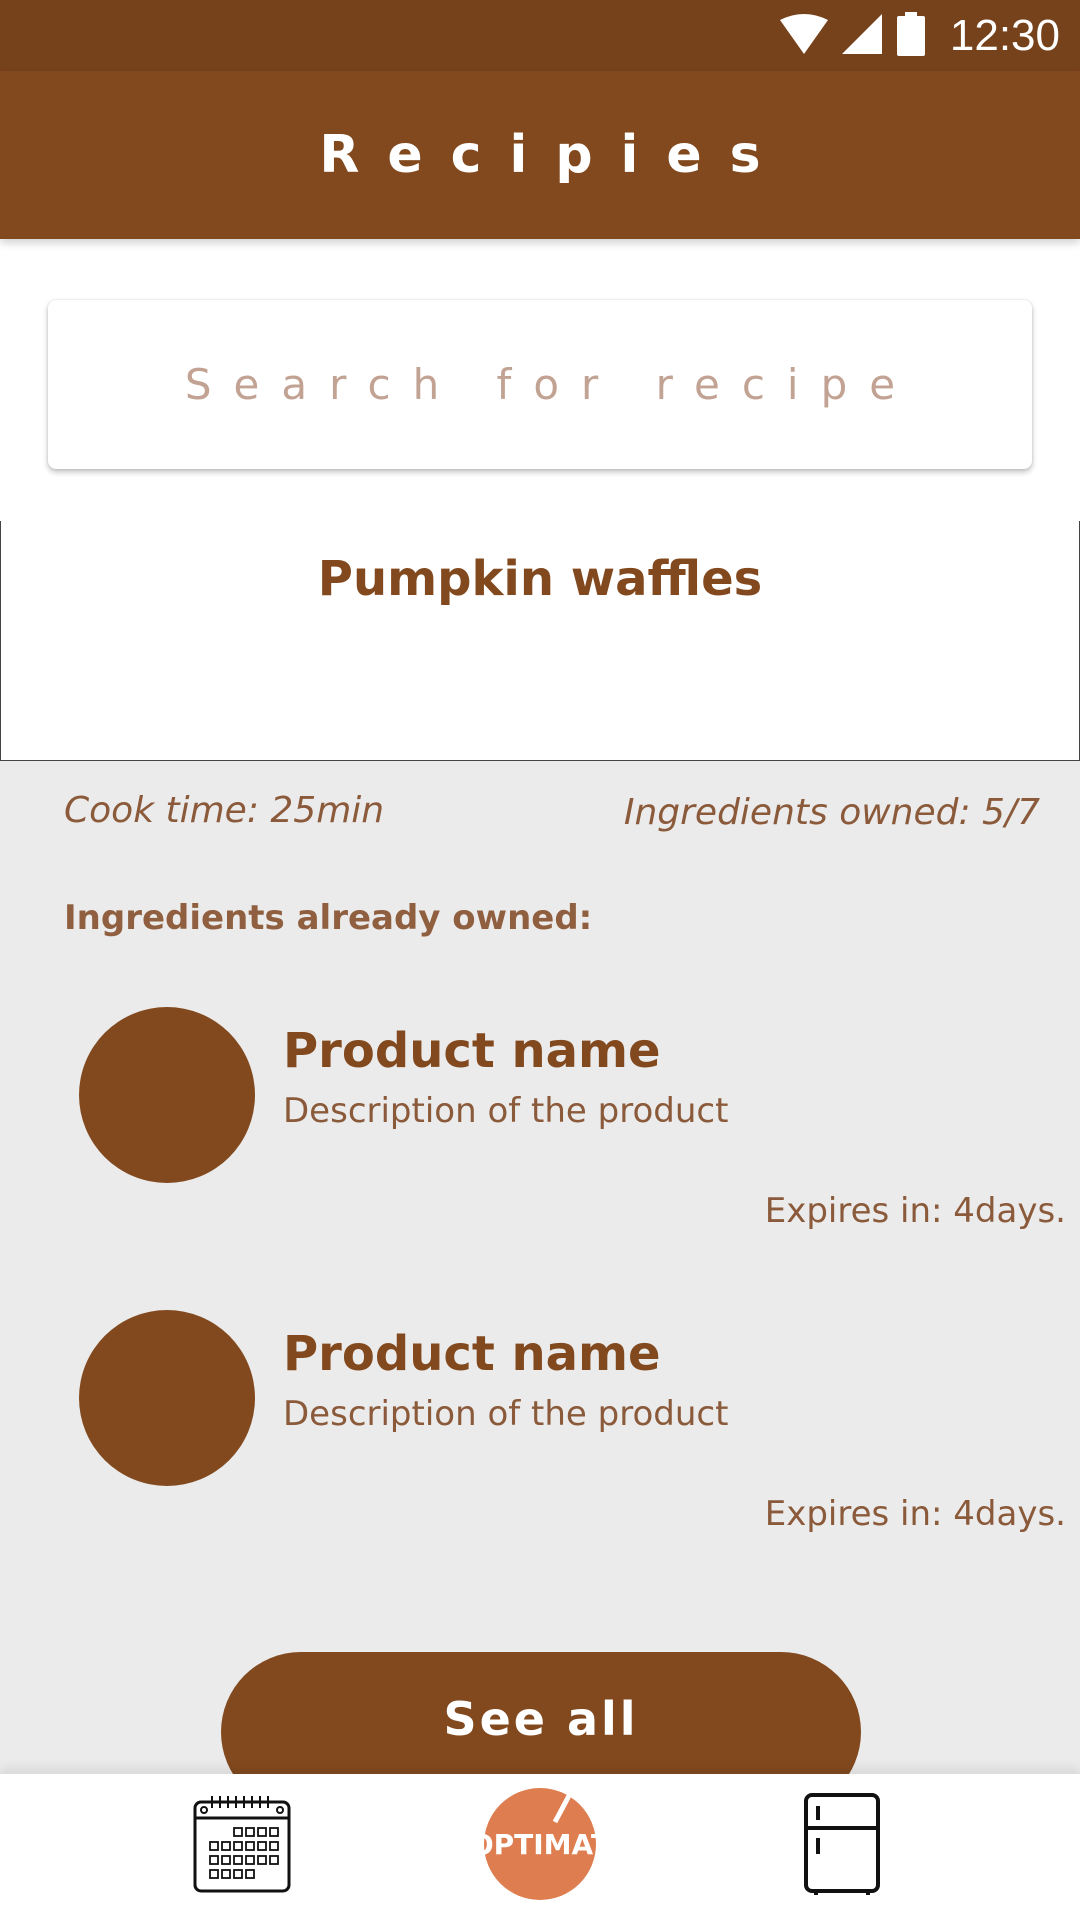  I want to click on nav-home: OPTIMAT OPTIMAT, so click(540, 1845).